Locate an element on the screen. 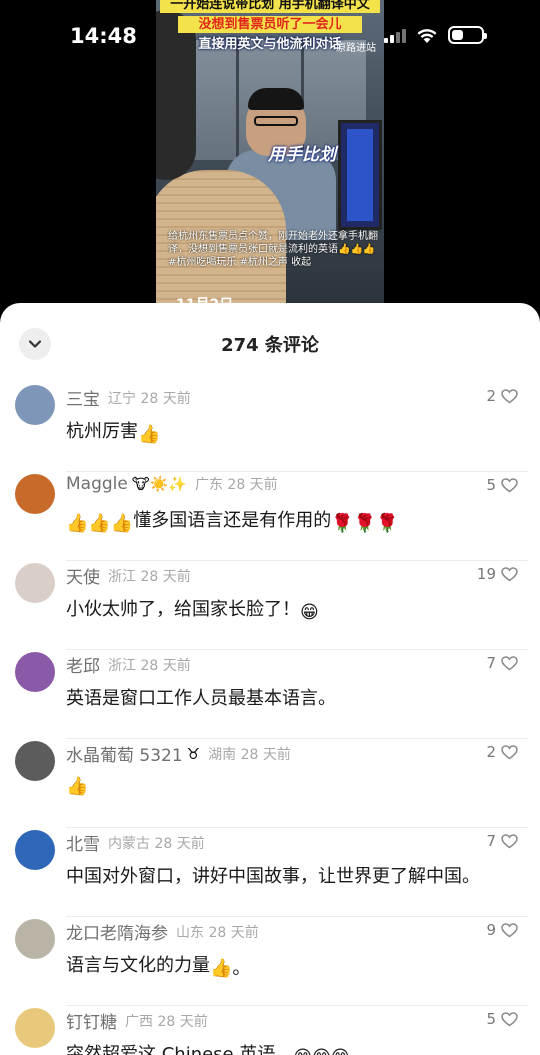  comment-emojis: 😁 is located at coordinates (309, 612).